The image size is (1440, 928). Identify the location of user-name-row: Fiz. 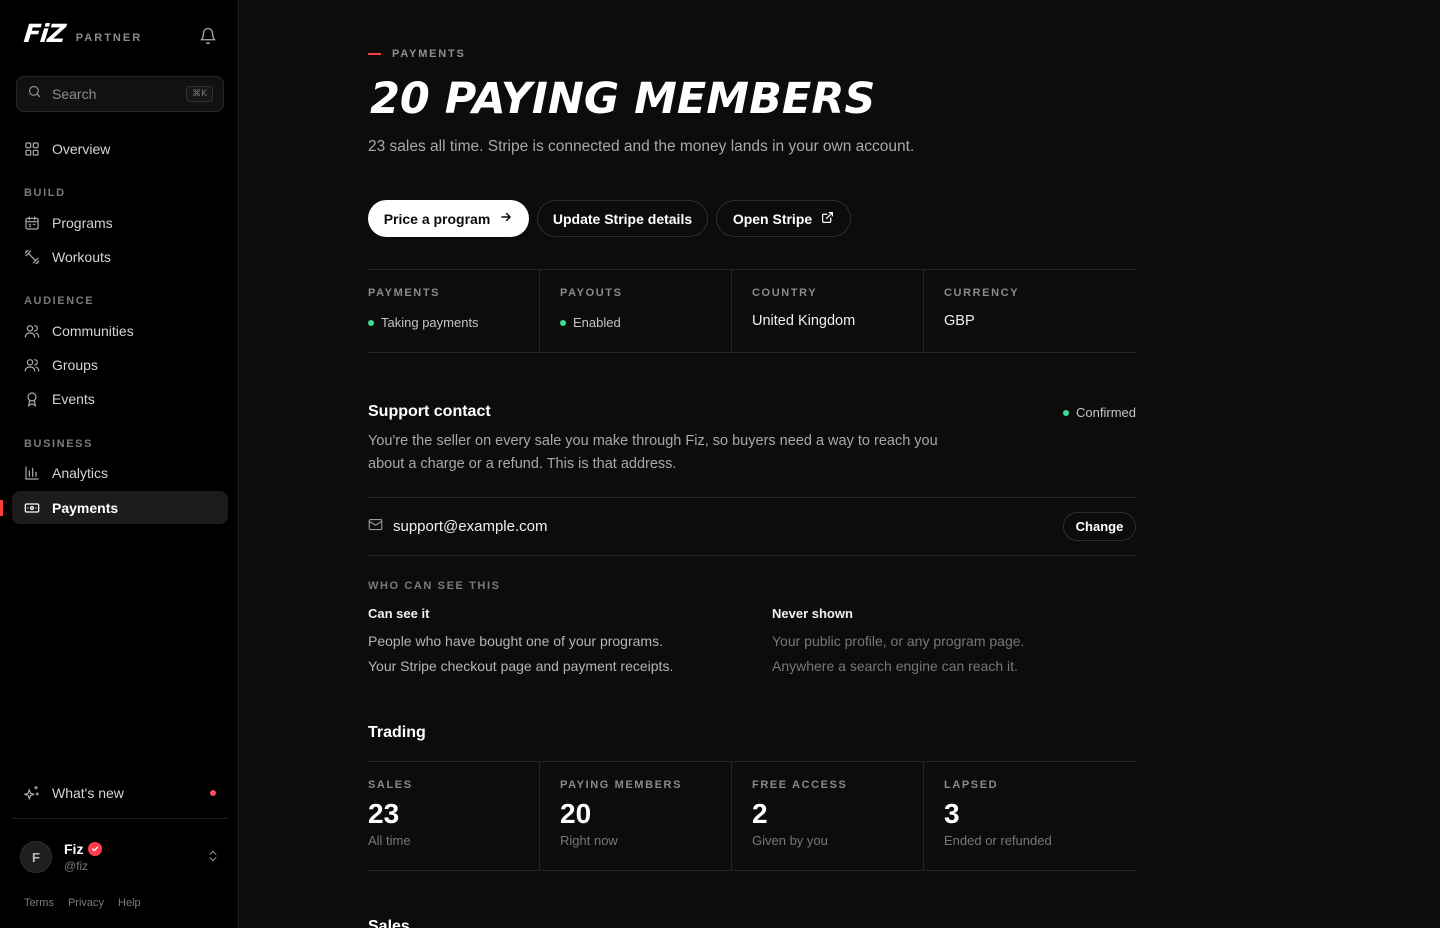
(83, 849).